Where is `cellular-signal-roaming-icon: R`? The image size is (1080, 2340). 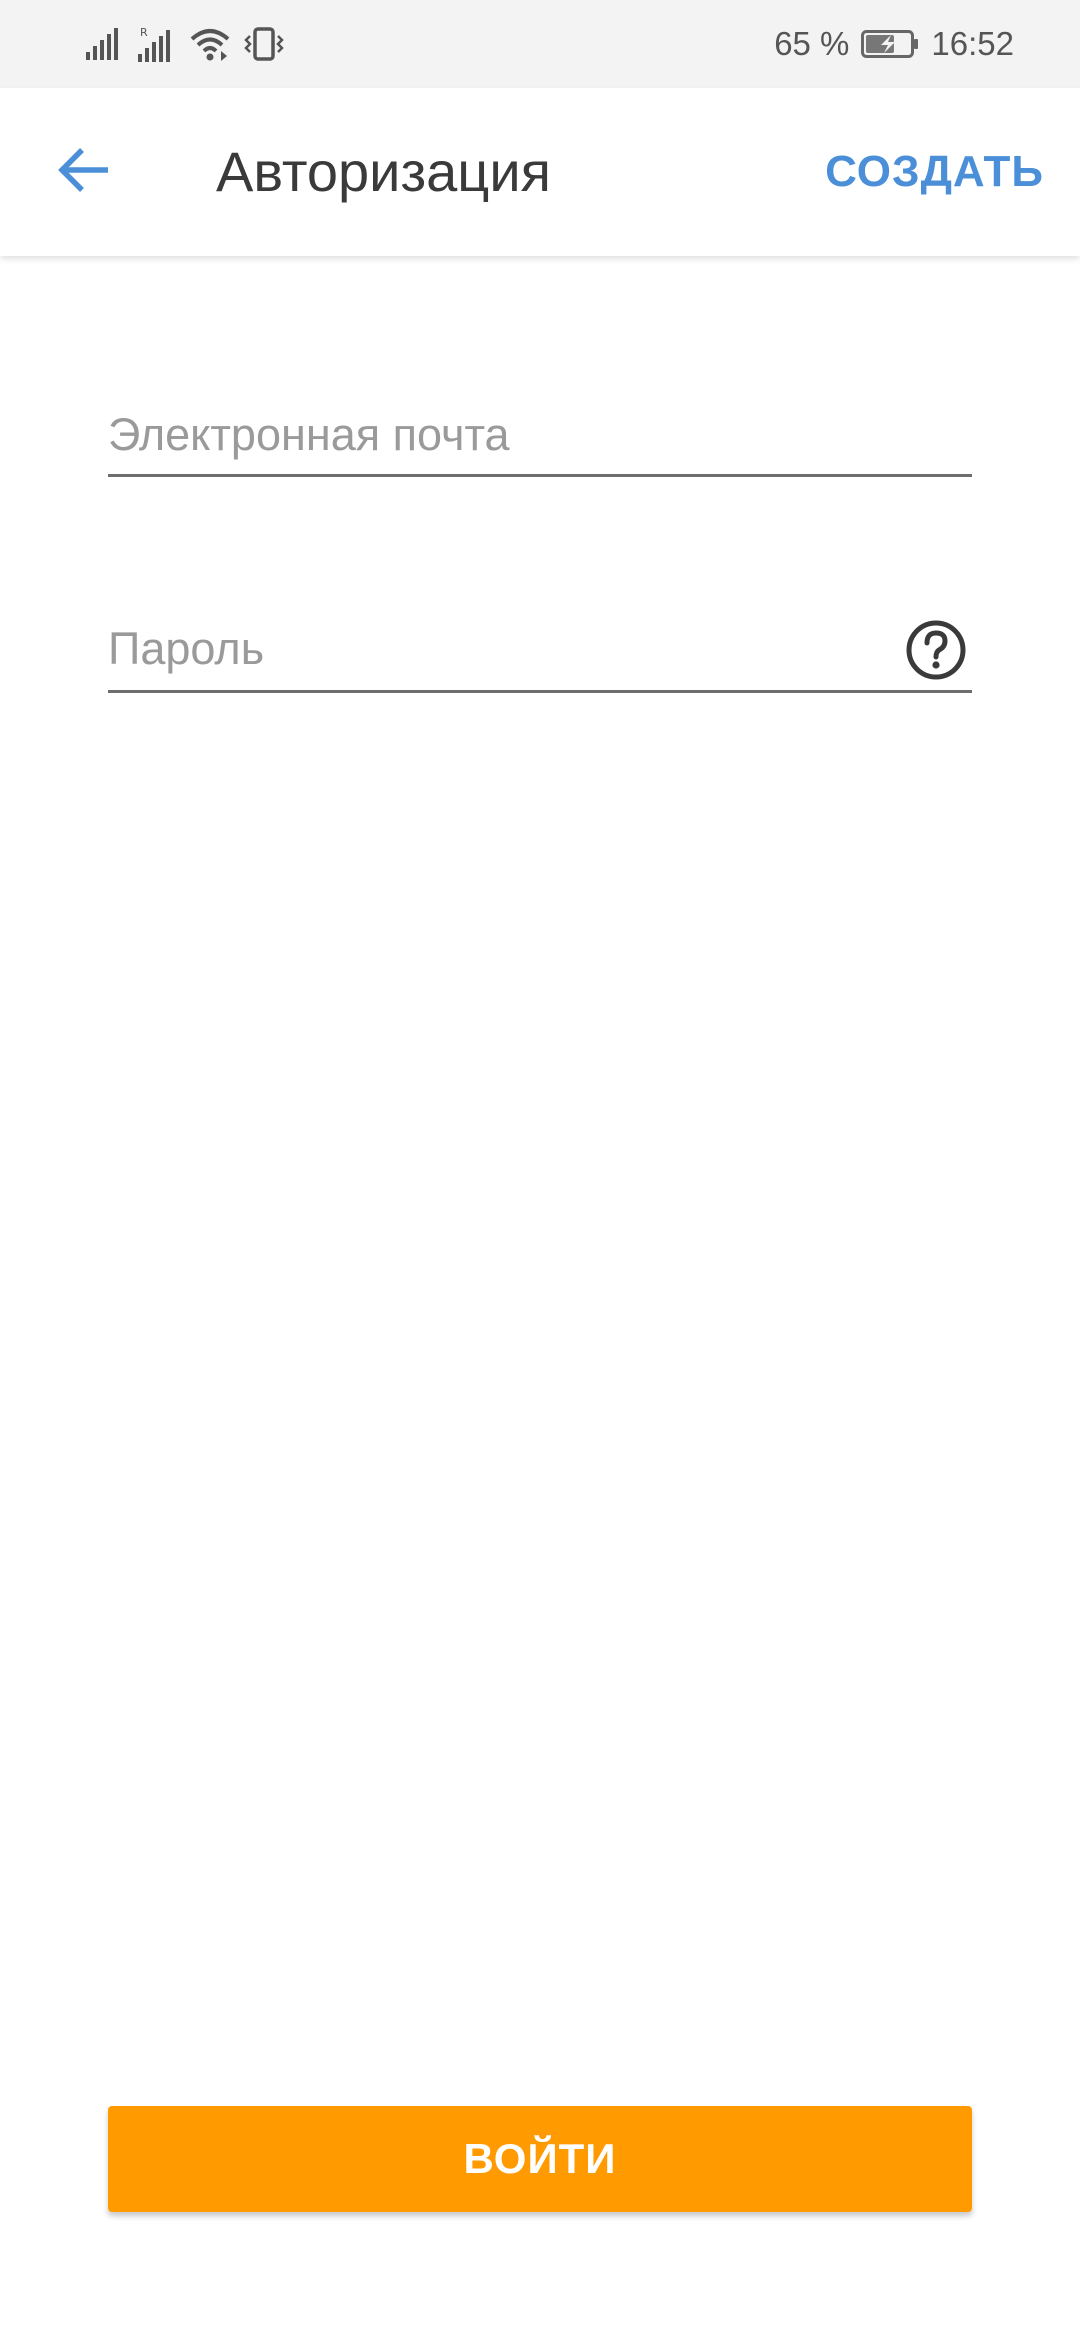
cellular-signal-roaming-icon: R is located at coordinates (156, 44).